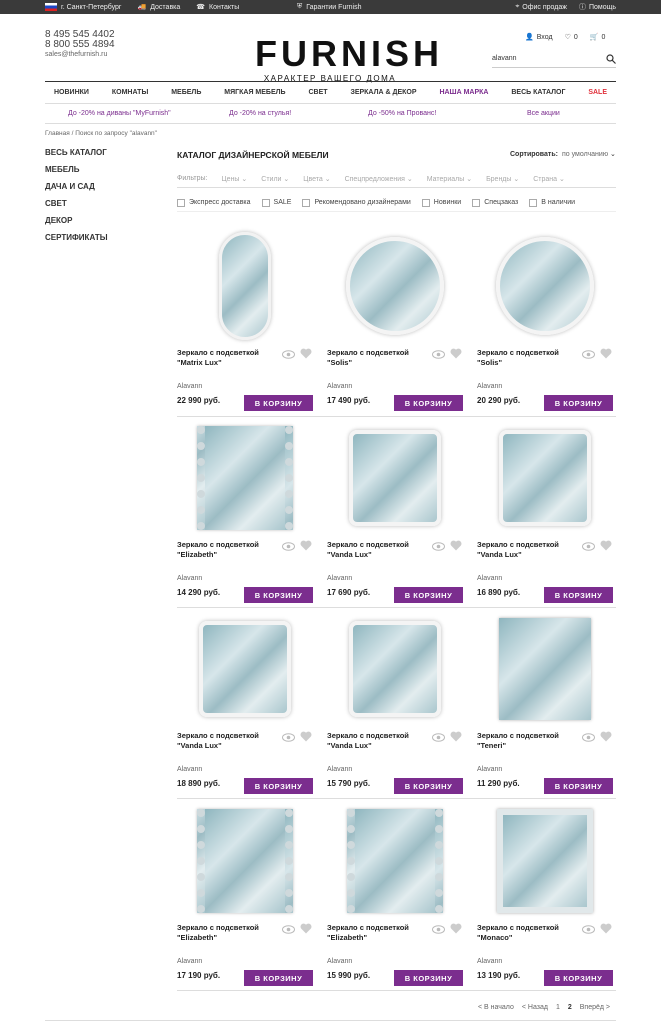 The image size is (661, 1024). I want to click on nav-catalog: ВЕСЬ КАТАЛОГ, so click(538, 92).